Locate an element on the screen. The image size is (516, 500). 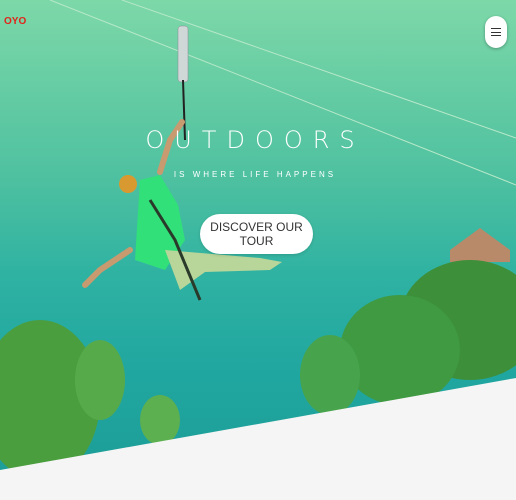
menu-button is located at coordinates (496, 32).